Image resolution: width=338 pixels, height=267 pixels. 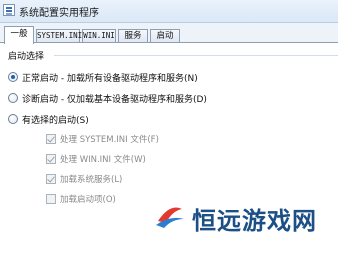 I want to click on group-divider, so click(x=196, y=55).